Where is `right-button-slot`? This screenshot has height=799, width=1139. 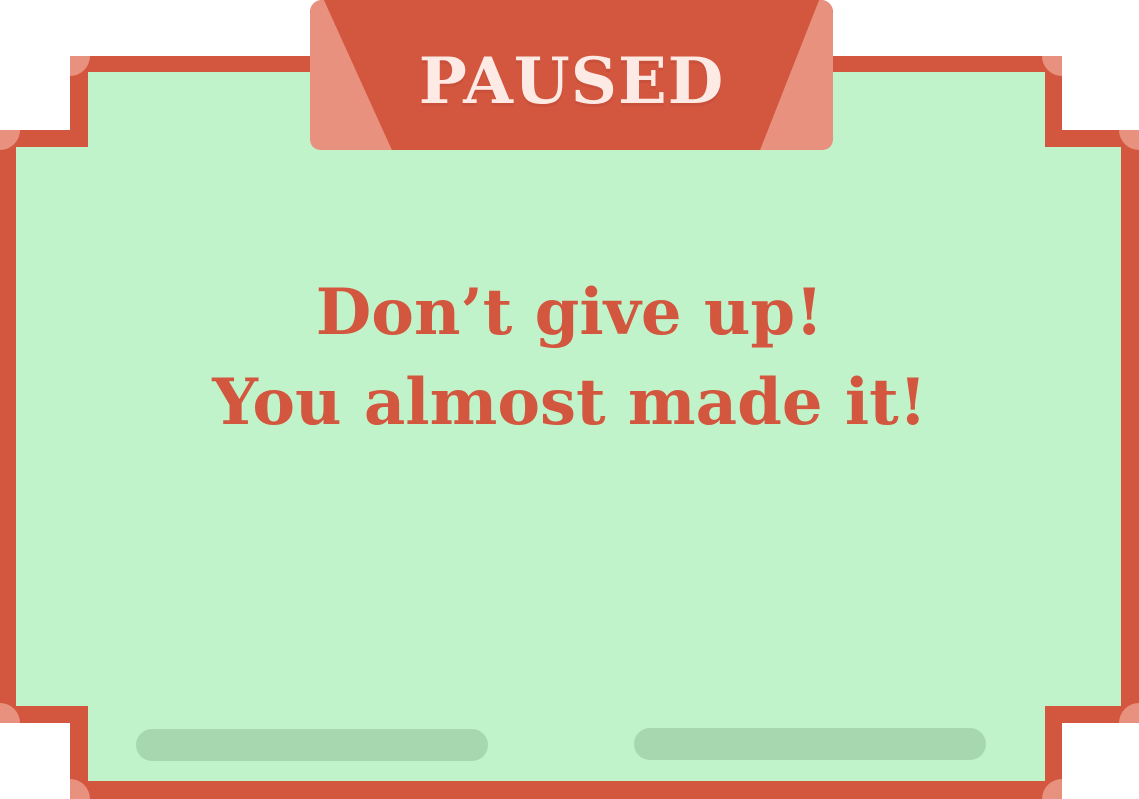 right-button-slot is located at coordinates (810, 744).